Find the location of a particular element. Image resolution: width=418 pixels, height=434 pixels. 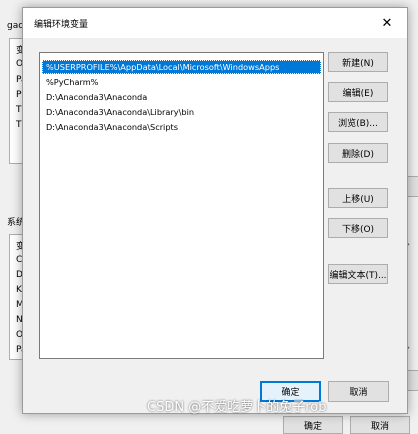

delete-button: 删除(D) is located at coordinates (358, 153).